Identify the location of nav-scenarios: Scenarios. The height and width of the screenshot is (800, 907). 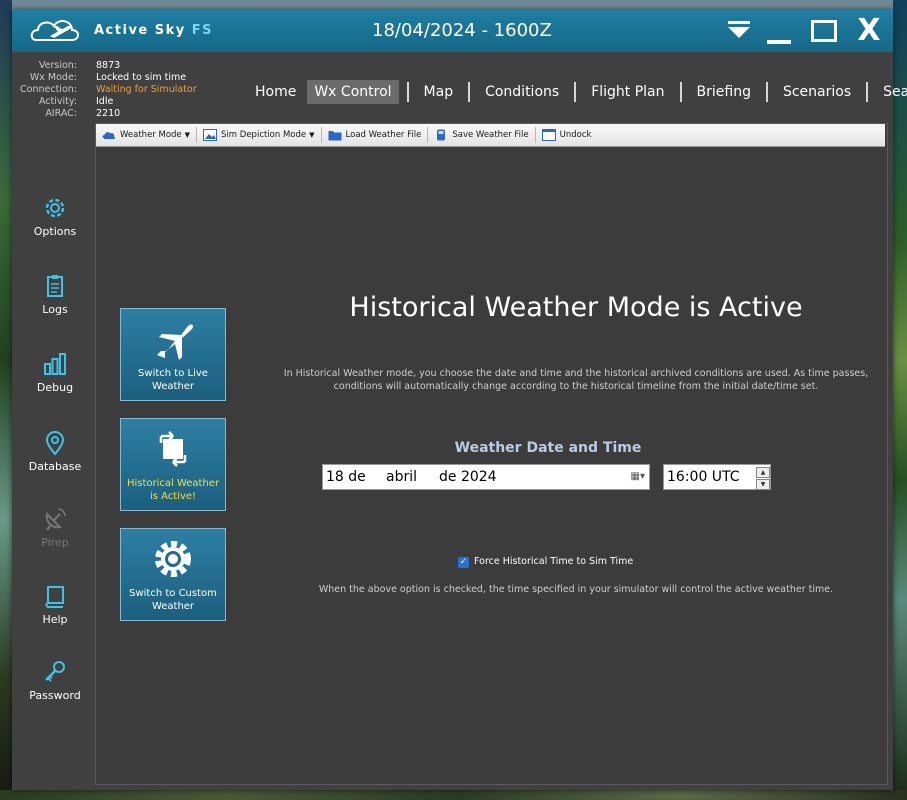
(817, 92).